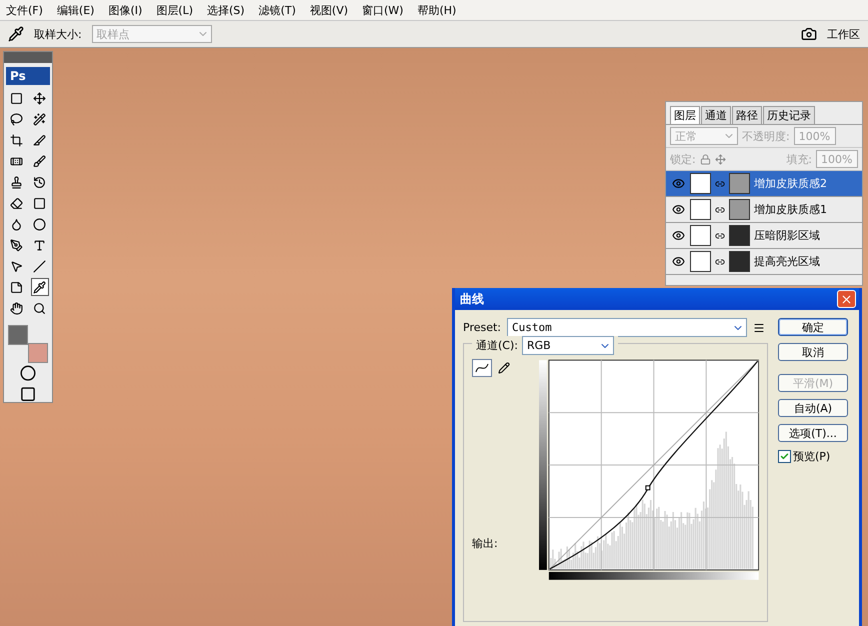  I want to click on dialog-button: 自动(A), so click(813, 408).